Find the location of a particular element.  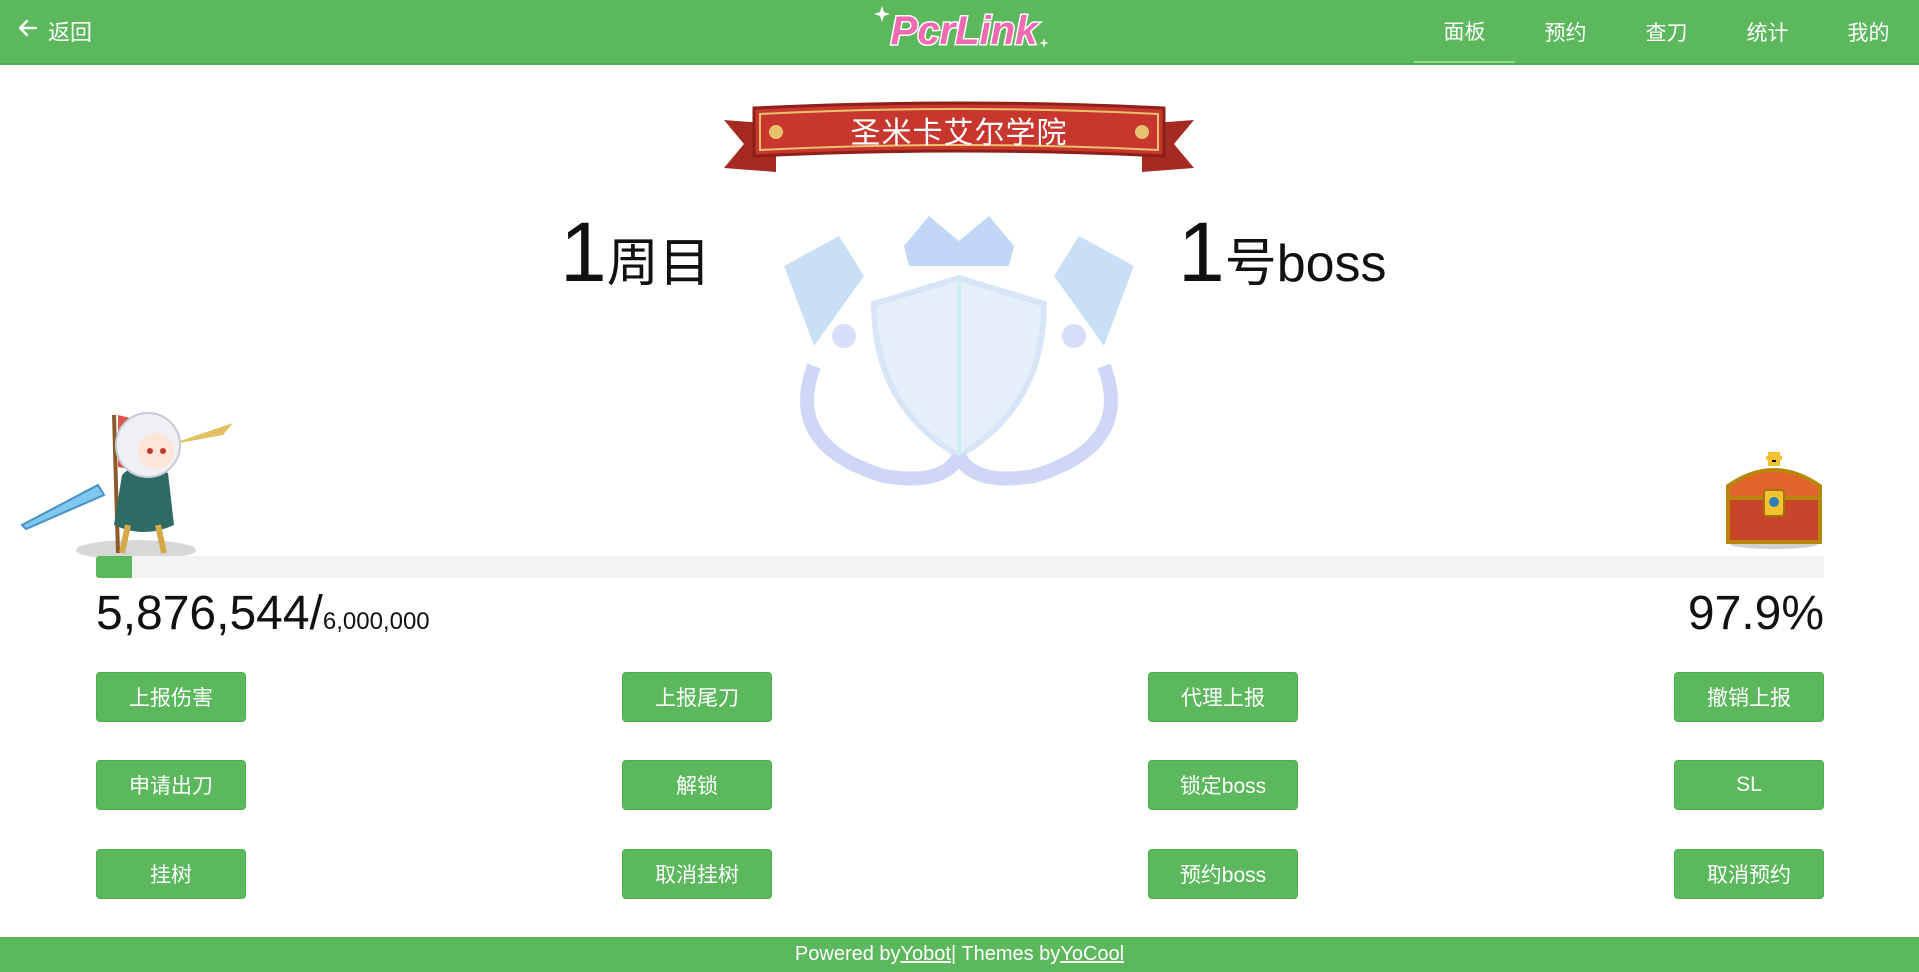

nav-item-4: 我的 is located at coordinates (1868, 31).